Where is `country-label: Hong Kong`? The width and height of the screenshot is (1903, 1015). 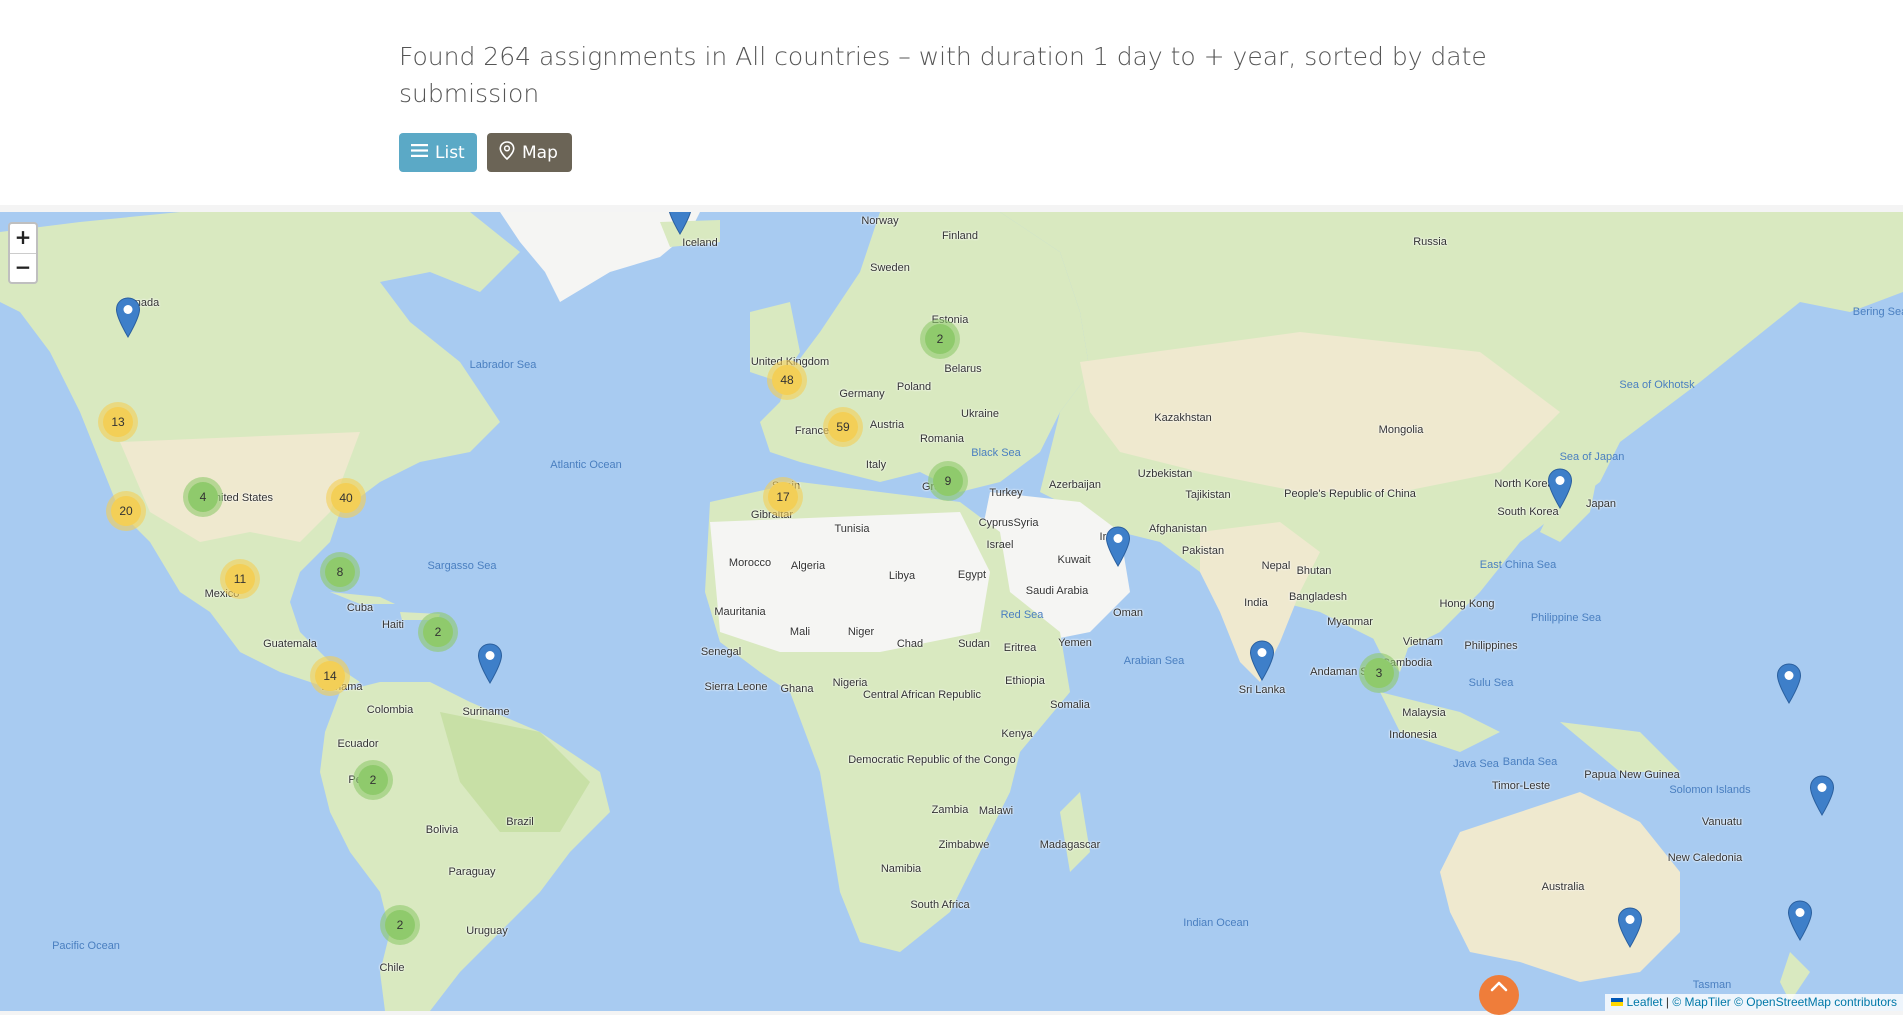 country-label: Hong Kong is located at coordinates (1467, 604).